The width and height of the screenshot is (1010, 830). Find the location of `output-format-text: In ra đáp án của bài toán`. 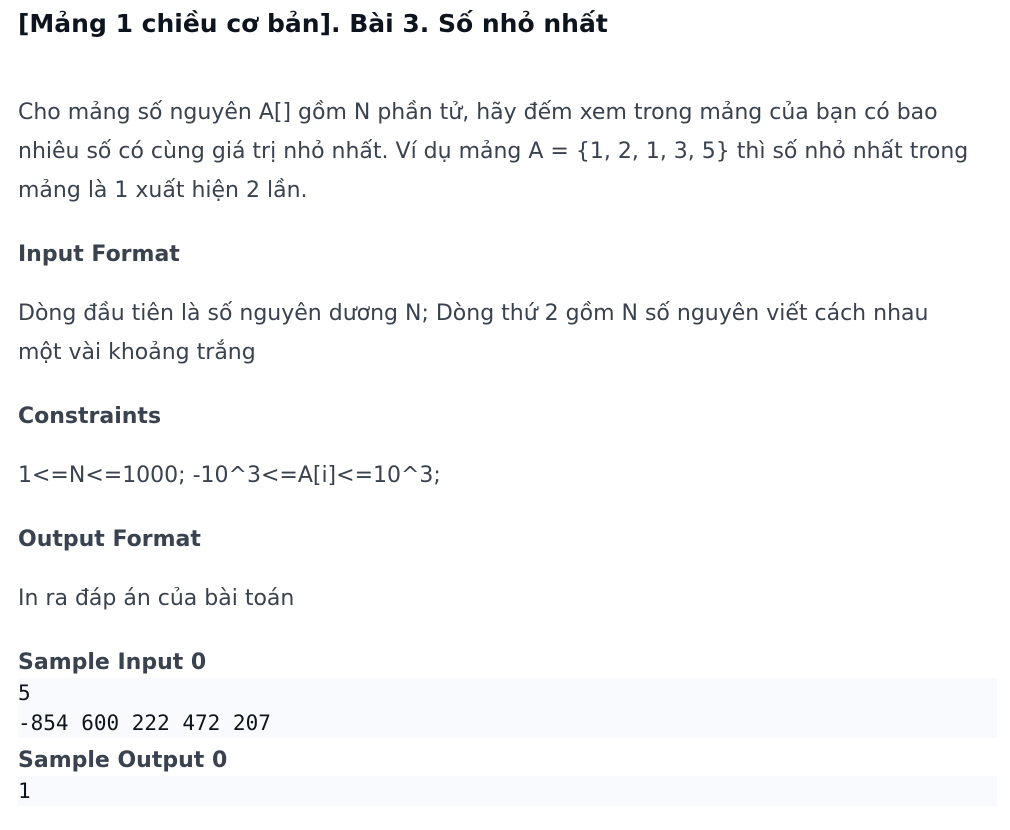

output-format-text: In ra đáp án của bài toán is located at coordinates (156, 598).